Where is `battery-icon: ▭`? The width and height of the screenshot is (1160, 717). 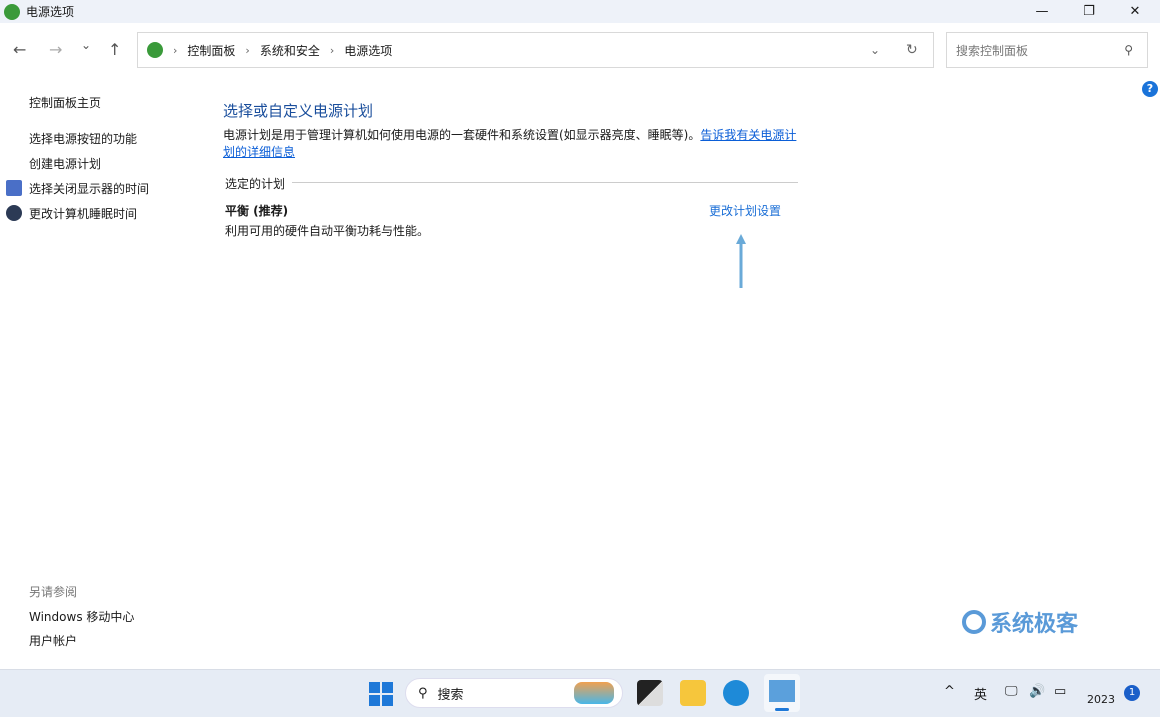
battery-icon: ▭ is located at coordinates (1060, 691).